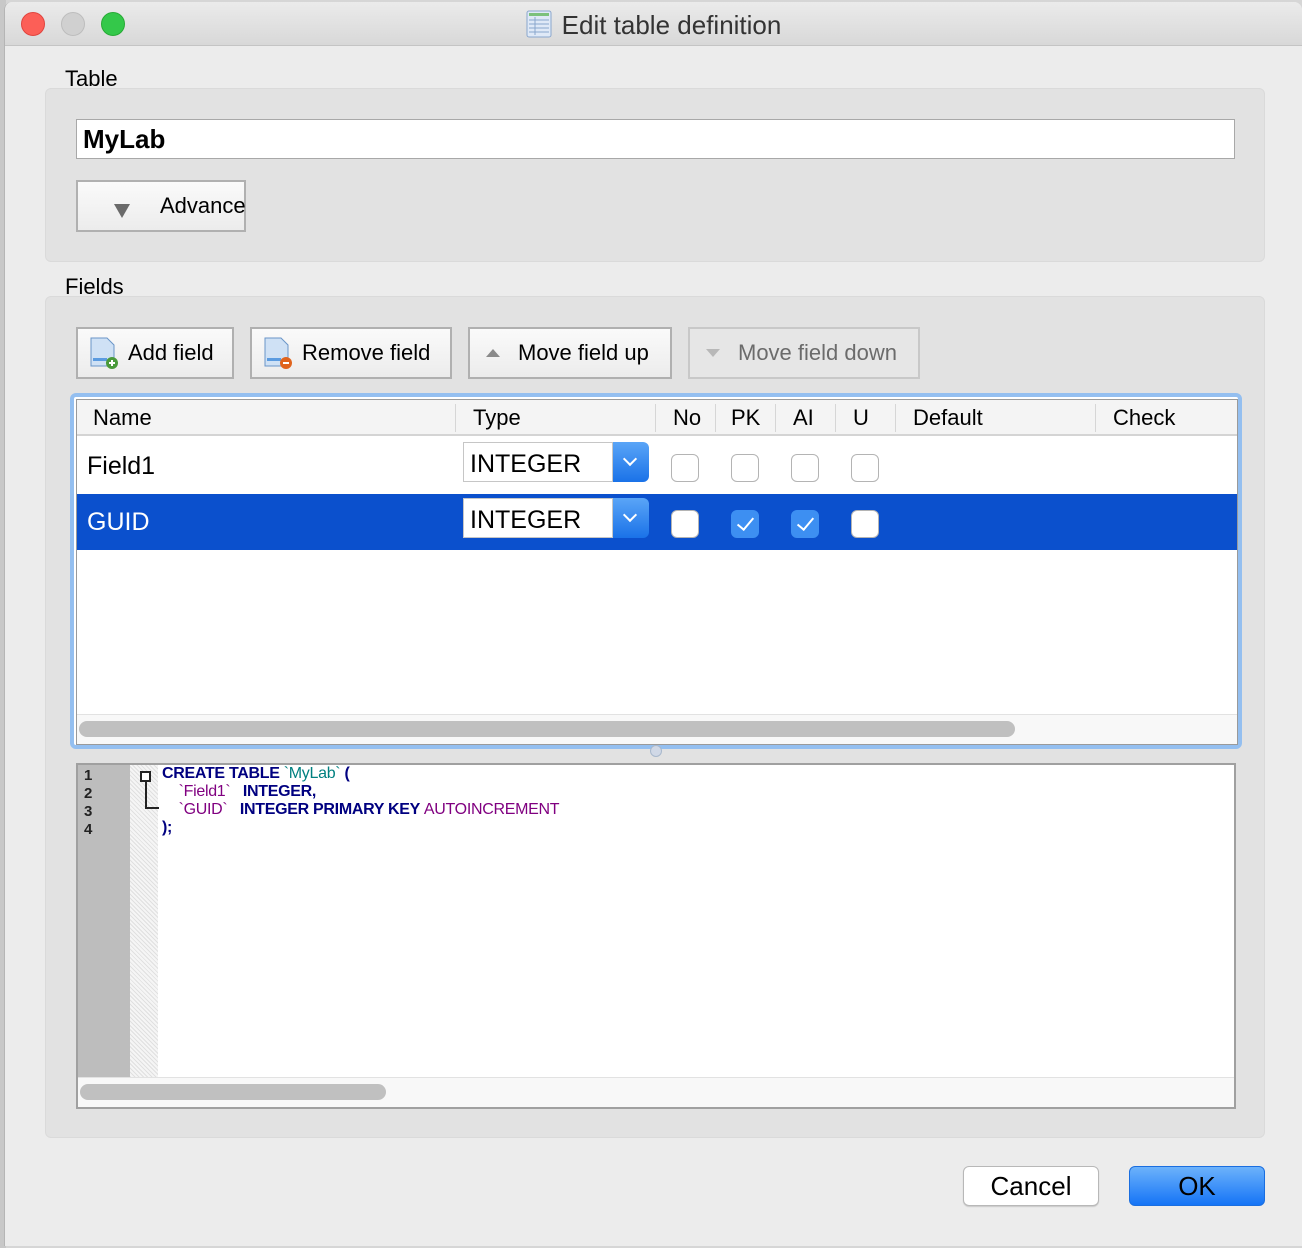 Image resolution: width=1302 pixels, height=1248 pixels. I want to click on column-header-check: Check, so click(1144, 418).